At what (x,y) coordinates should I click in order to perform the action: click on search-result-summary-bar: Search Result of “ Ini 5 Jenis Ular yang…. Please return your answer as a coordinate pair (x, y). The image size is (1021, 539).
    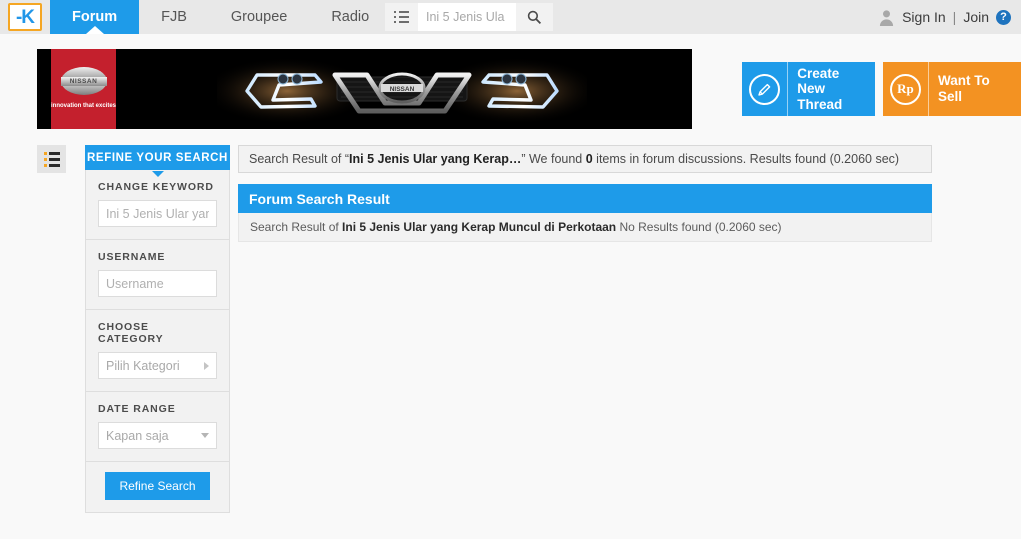
    Looking at the image, I should click on (585, 159).